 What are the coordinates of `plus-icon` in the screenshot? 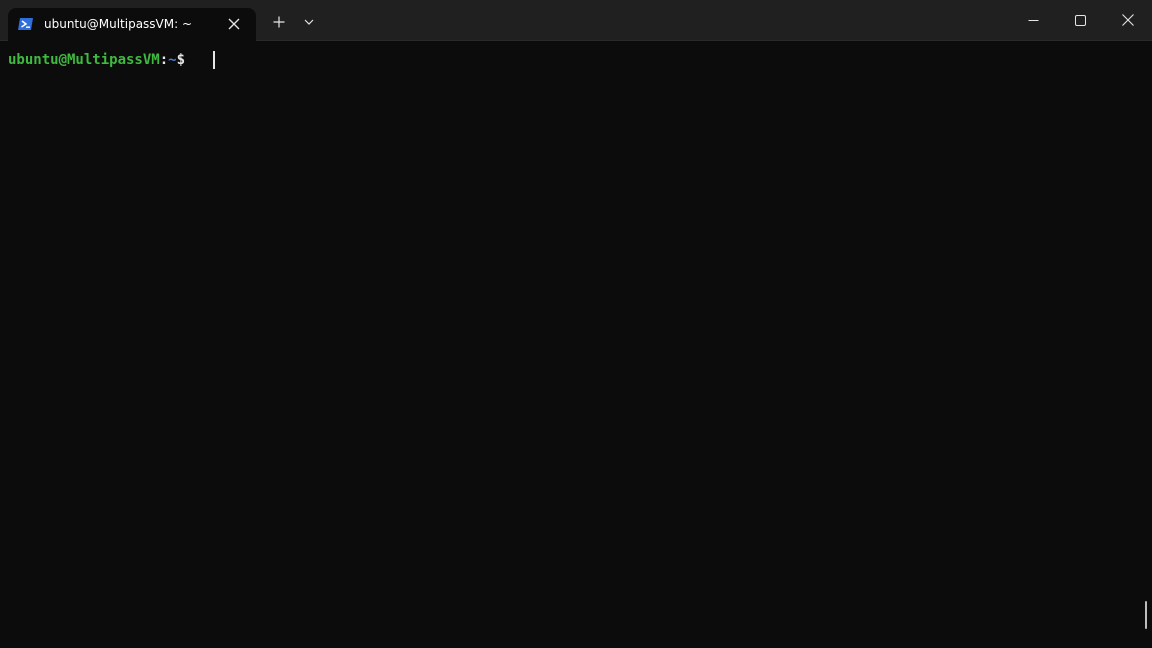 It's located at (279, 22).